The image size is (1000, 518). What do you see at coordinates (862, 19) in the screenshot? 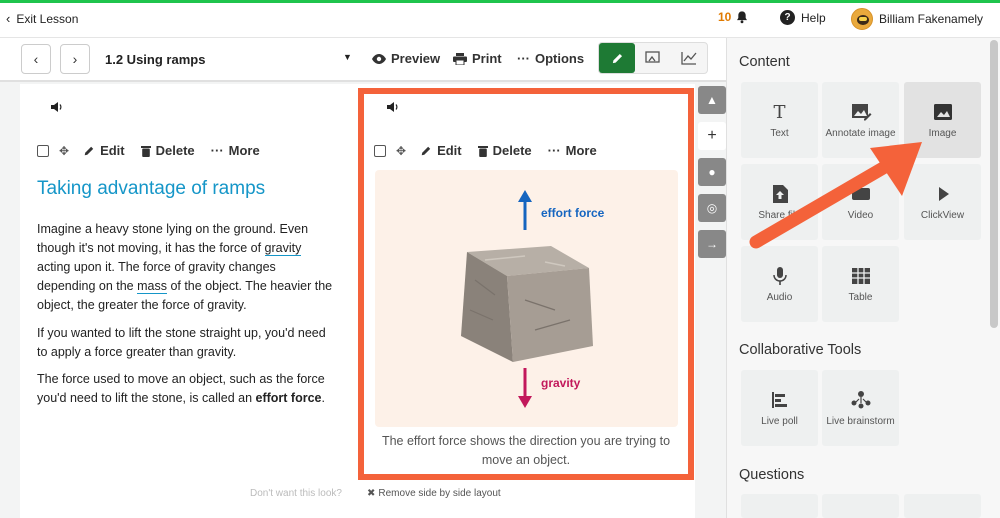
I see `avatar` at bounding box center [862, 19].